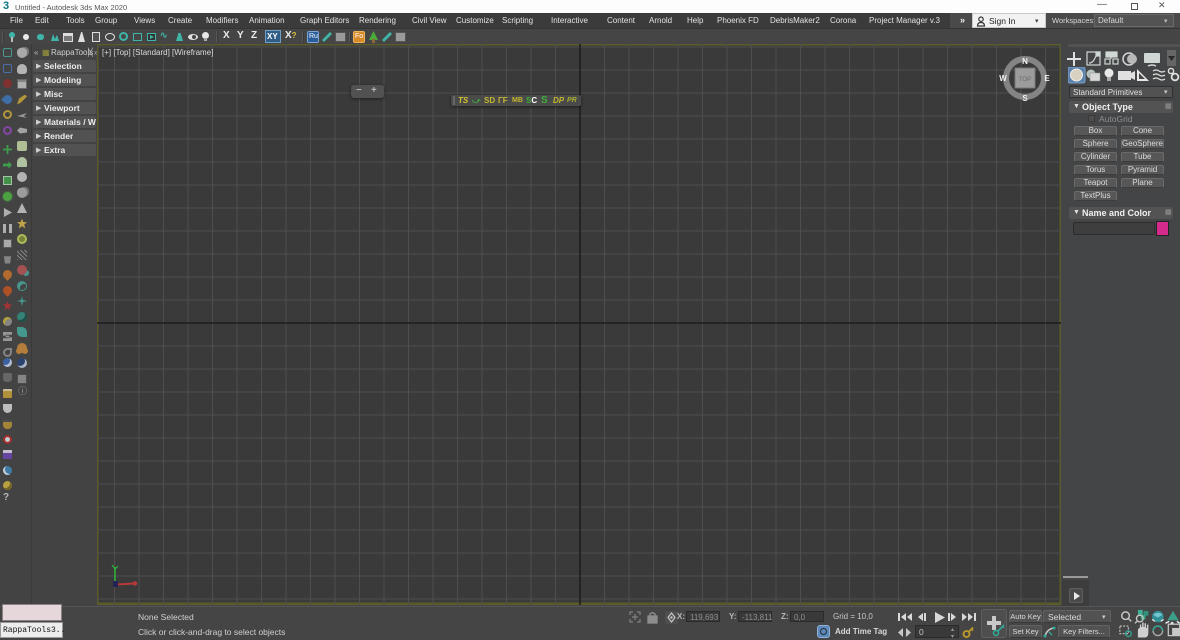  What do you see at coordinates (1047, 78) in the screenshot?
I see `svg-text: E` at bounding box center [1047, 78].